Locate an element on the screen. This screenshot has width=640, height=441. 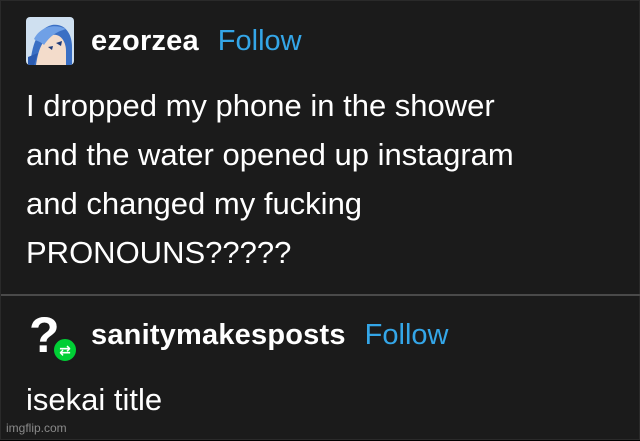
question-mark-avatar-icon: ? ⇄ is located at coordinates (52, 335).